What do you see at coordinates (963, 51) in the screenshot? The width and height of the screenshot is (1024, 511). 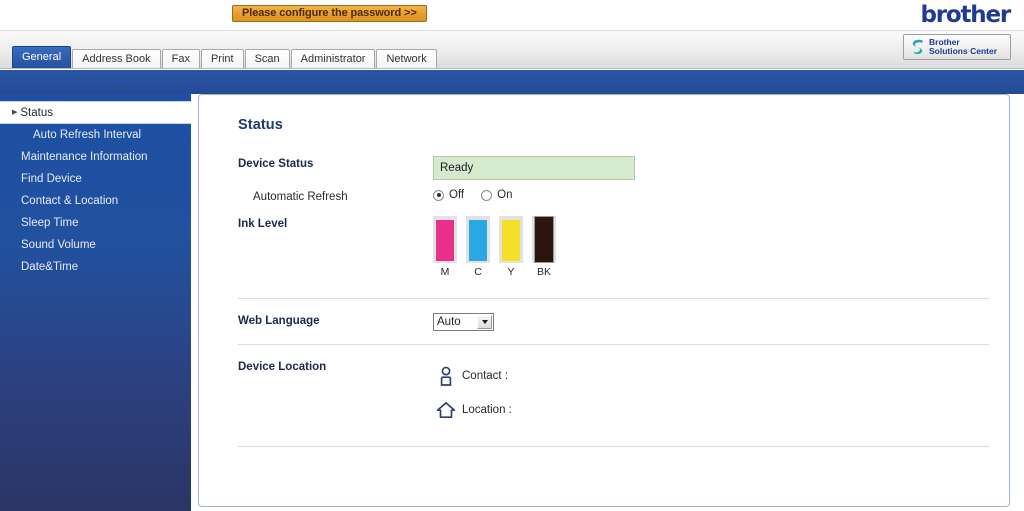 I see `solutions-center-line2: Solutions Center` at bounding box center [963, 51].